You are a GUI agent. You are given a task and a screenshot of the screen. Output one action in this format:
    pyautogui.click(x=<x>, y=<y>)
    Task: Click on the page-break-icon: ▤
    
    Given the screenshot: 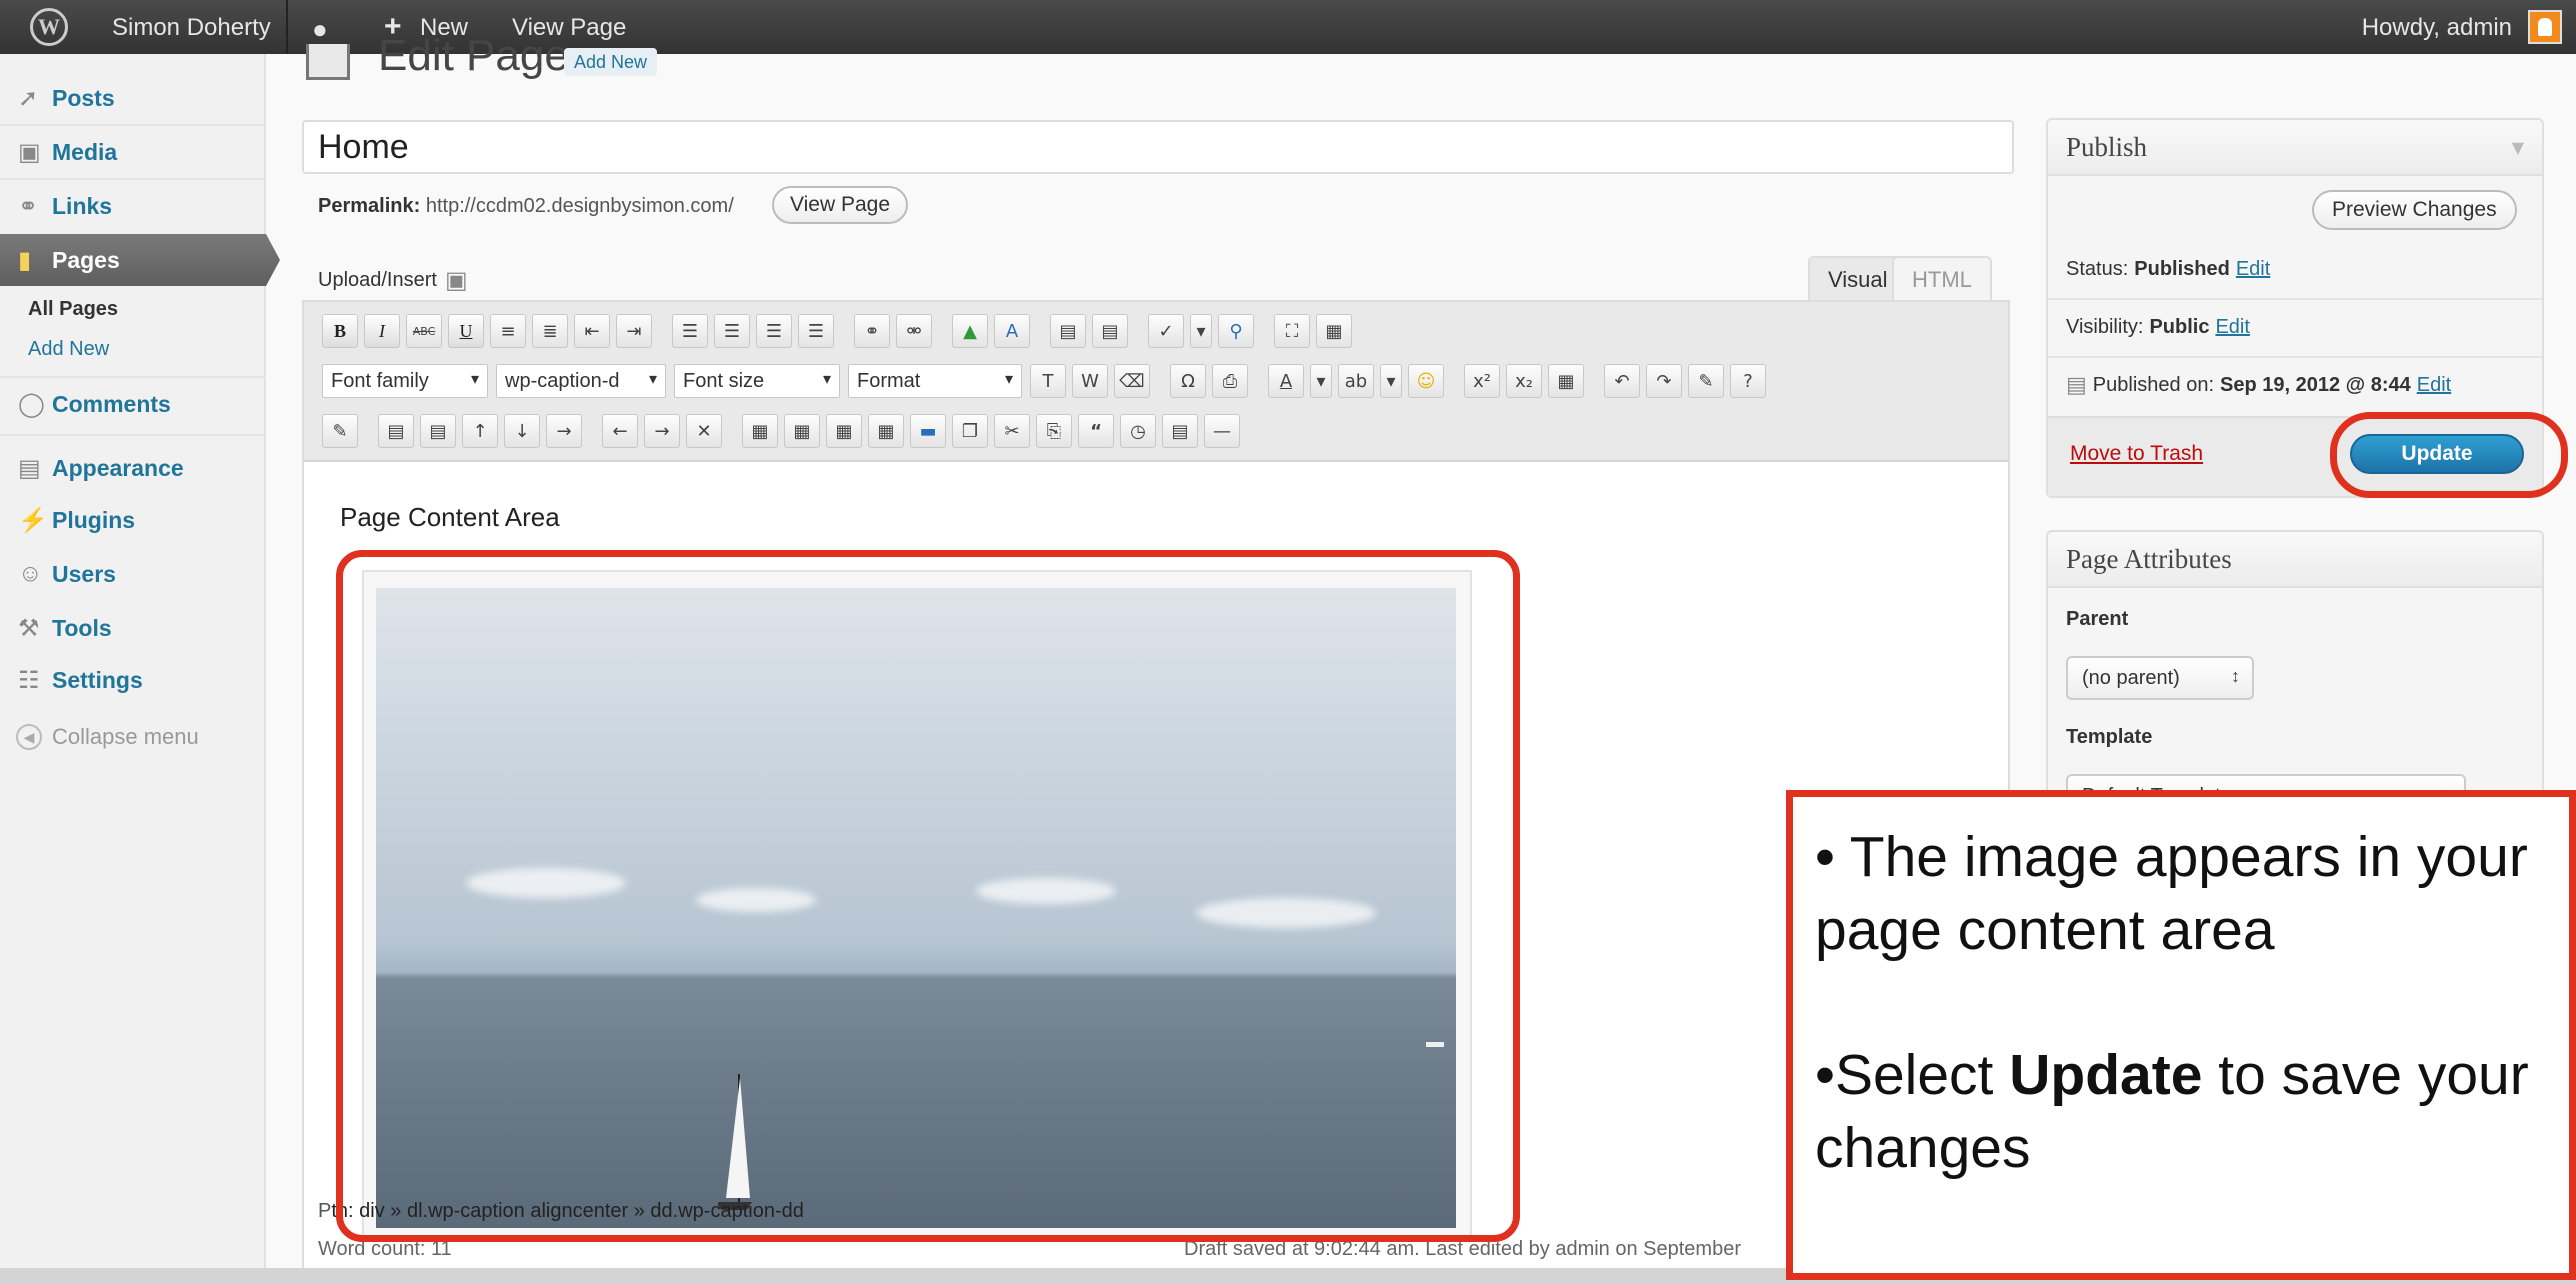 What is the action you would take?
    pyautogui.click(x=1110, y=331)
    